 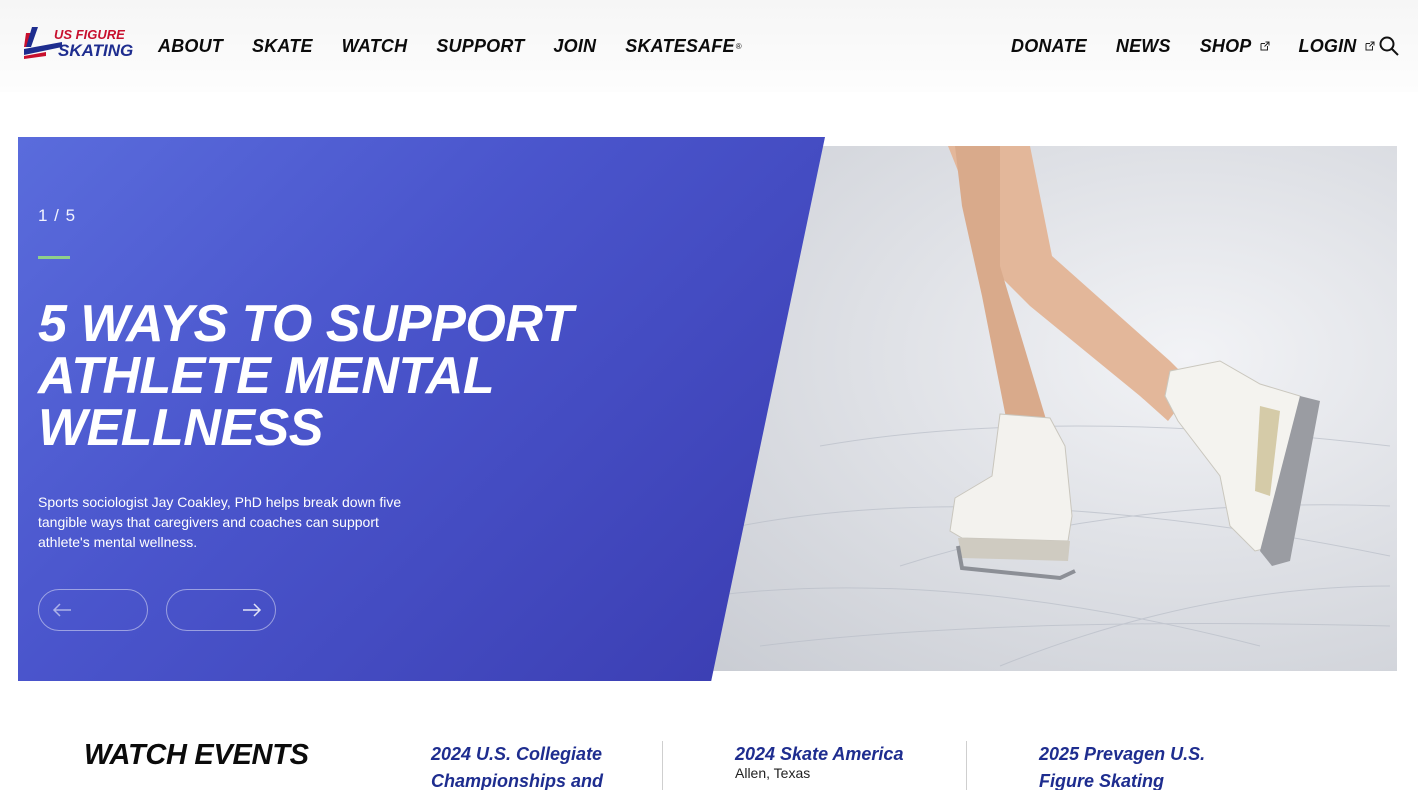 What do you see at coordinates (252, 610) in the screenshot?
I see `arrow-right-icon` at bounding box center [252, 610].